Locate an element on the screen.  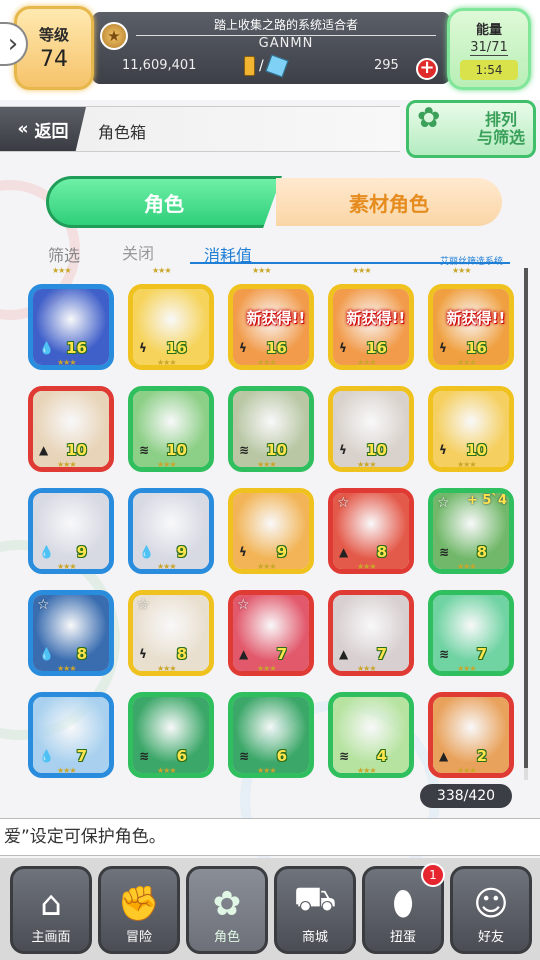
tab-characters: 角色 is located at coordinates (164, 202).